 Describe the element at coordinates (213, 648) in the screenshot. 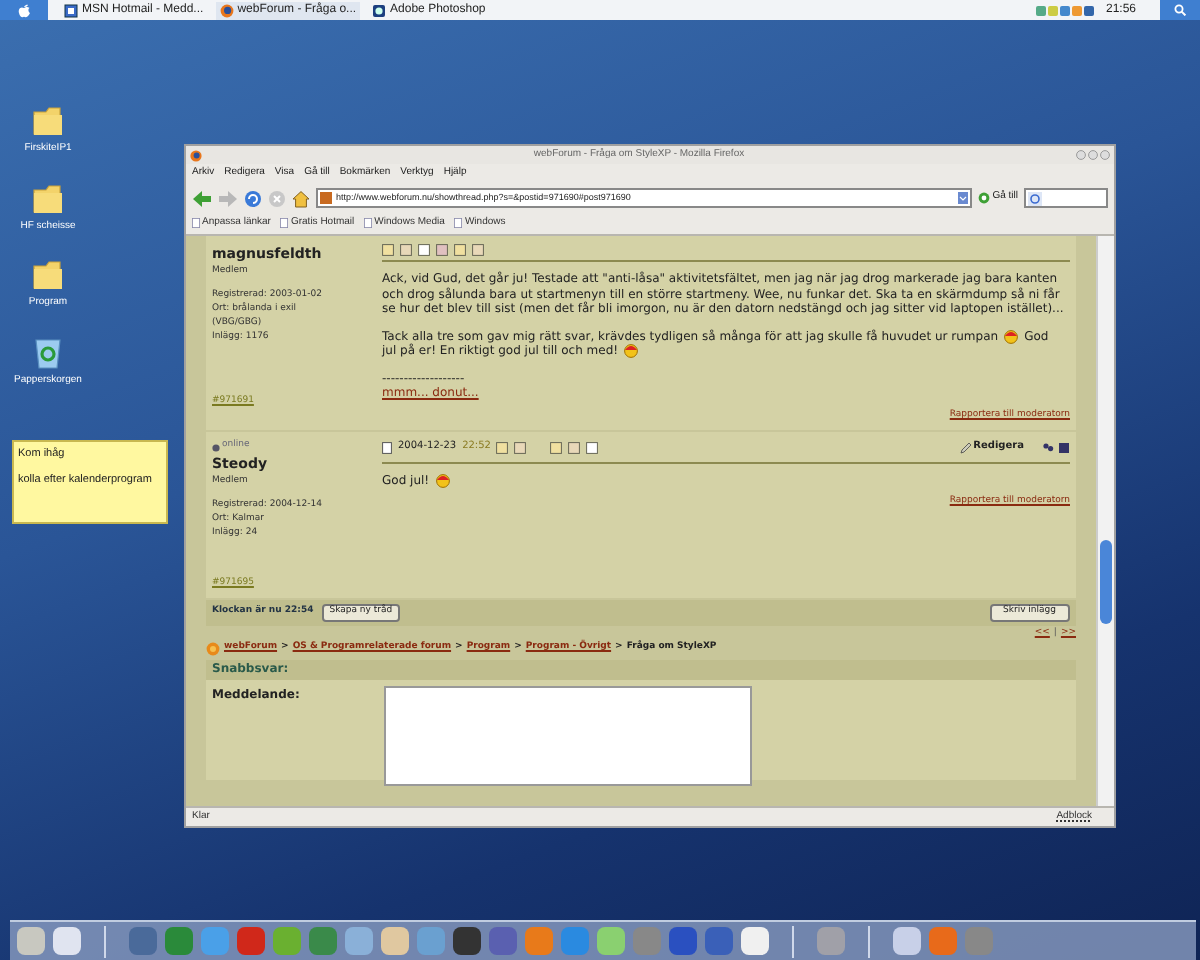

I see `forum-logo-icon` at that location.